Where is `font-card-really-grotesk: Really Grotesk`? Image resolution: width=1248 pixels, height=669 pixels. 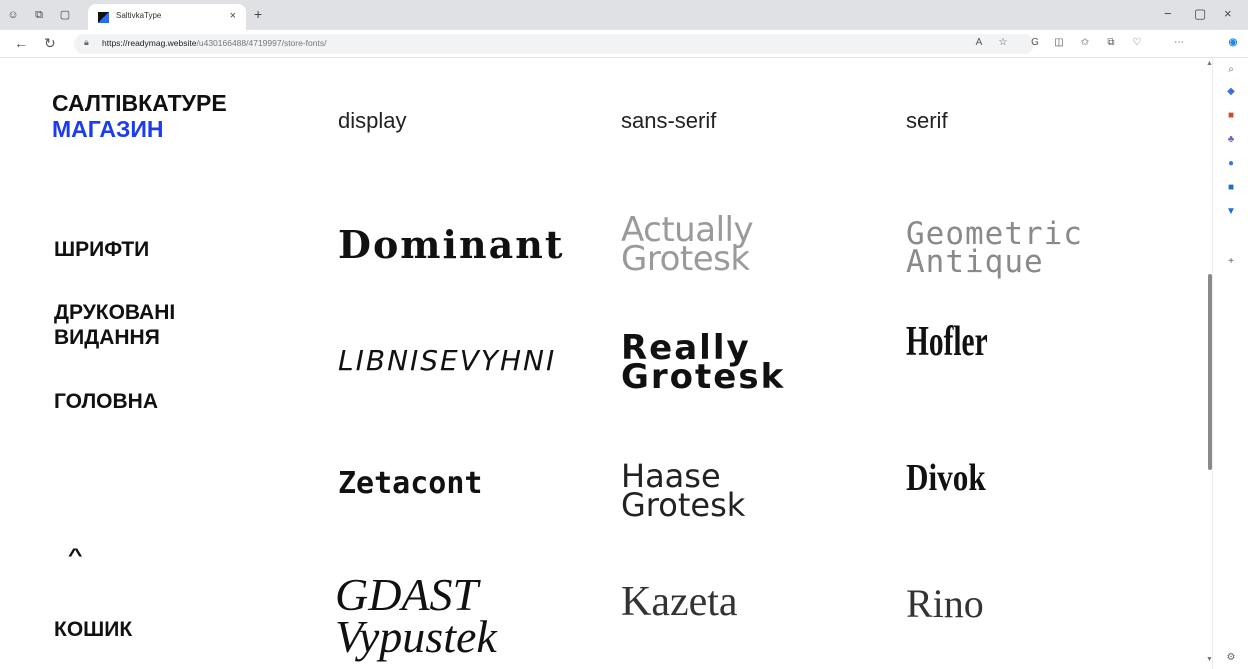
font-card-really-grotesk: Really Grotesk is located at coordinates (703, 364).